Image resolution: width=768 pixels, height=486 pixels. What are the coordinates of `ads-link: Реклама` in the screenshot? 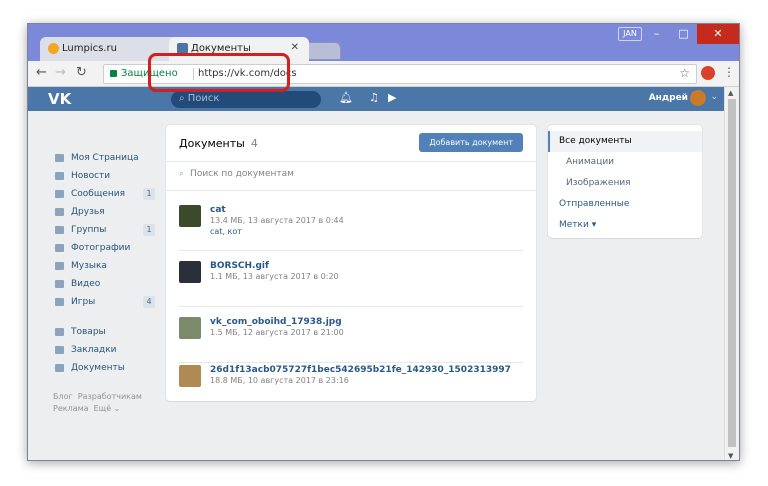 It's located at (71, 408).